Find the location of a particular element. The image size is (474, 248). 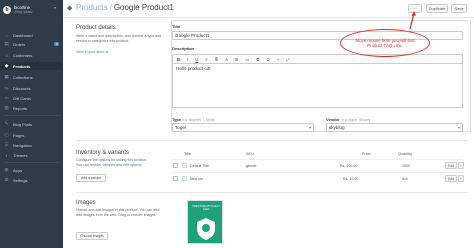

sidebar-item-collections: ▦ Collections is located at coordinates (31, 77).